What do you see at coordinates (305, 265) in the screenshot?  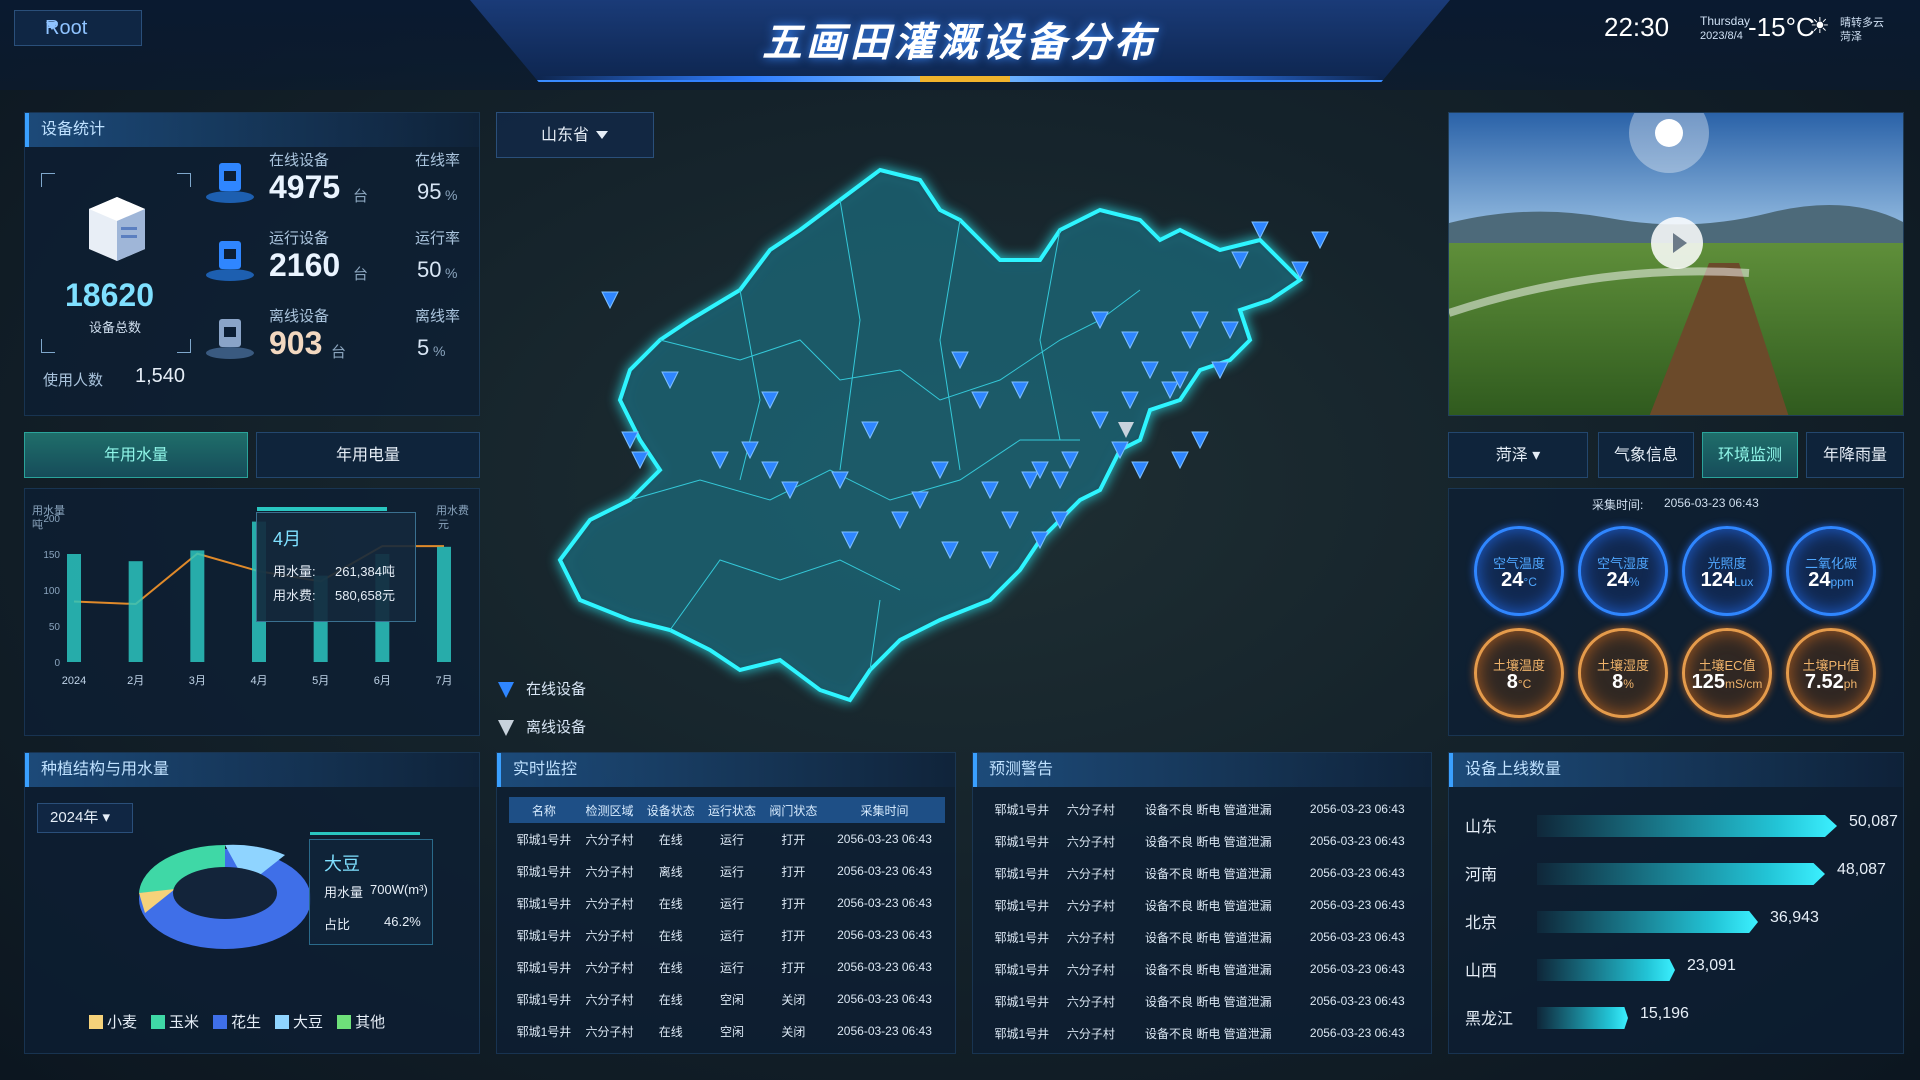 I see `running-device-value: 2160` at bounding box center [305, 265].